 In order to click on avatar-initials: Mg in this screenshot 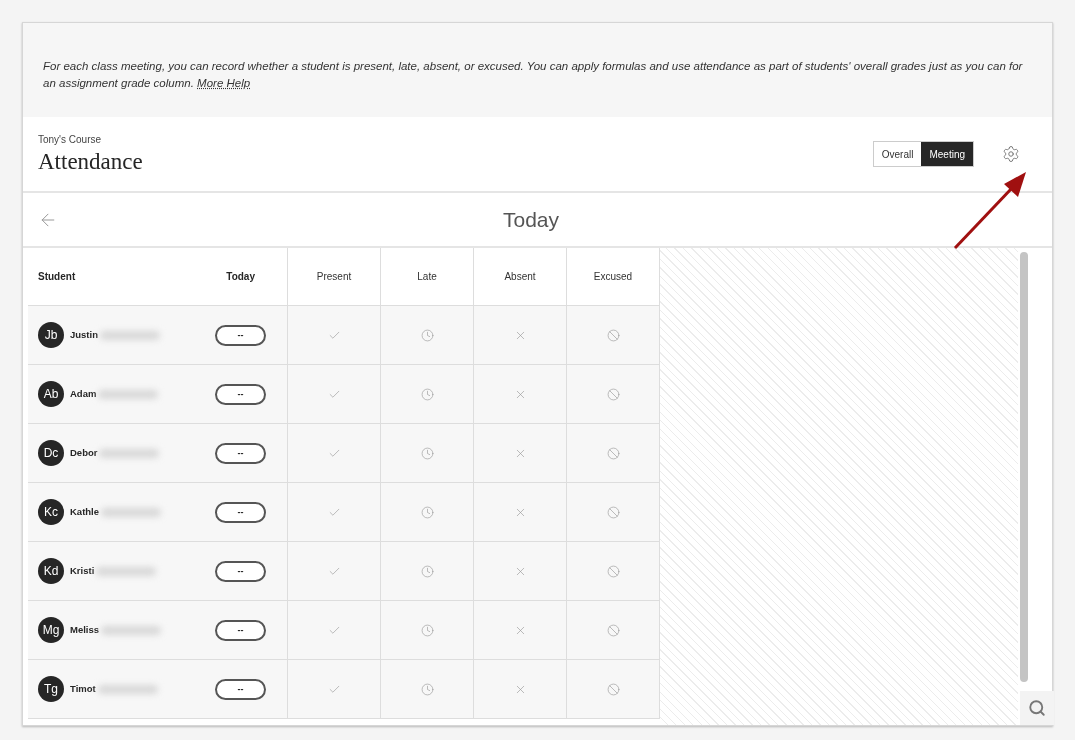, I will do `click(51, 630)`.